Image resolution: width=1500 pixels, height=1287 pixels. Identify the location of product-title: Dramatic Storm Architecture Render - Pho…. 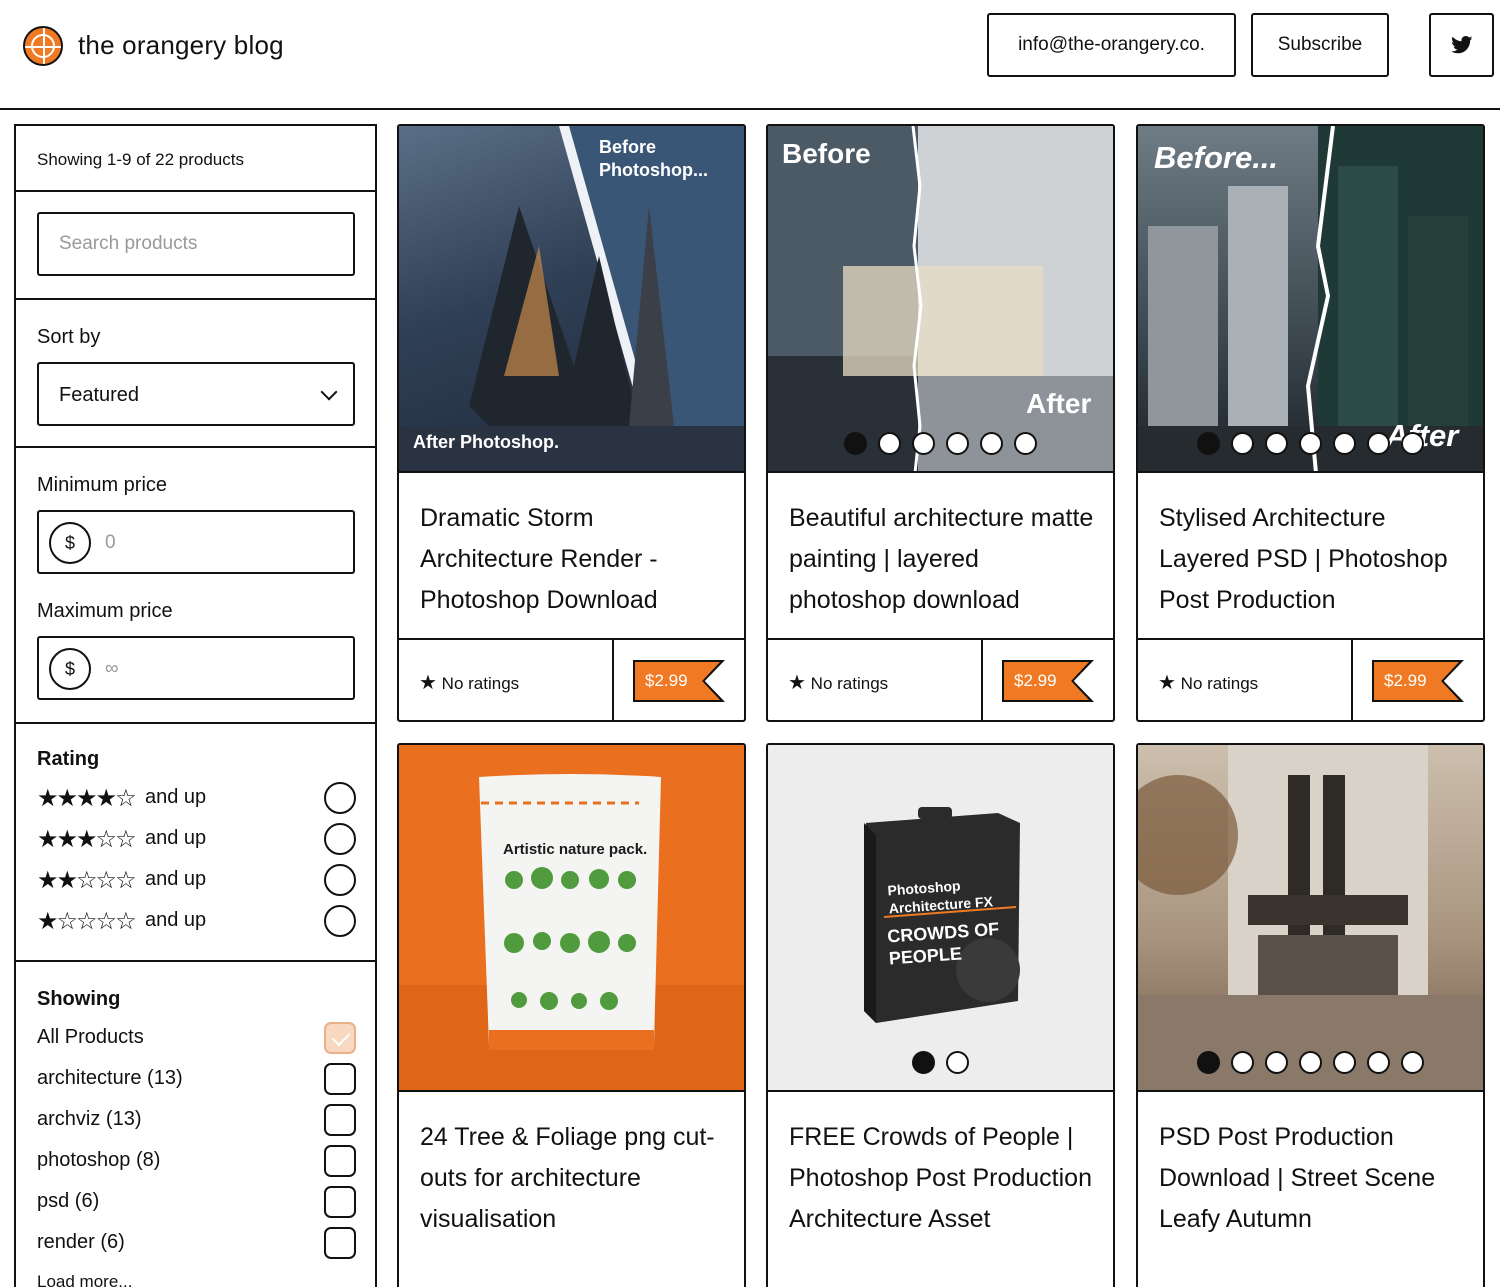
(575, 559).